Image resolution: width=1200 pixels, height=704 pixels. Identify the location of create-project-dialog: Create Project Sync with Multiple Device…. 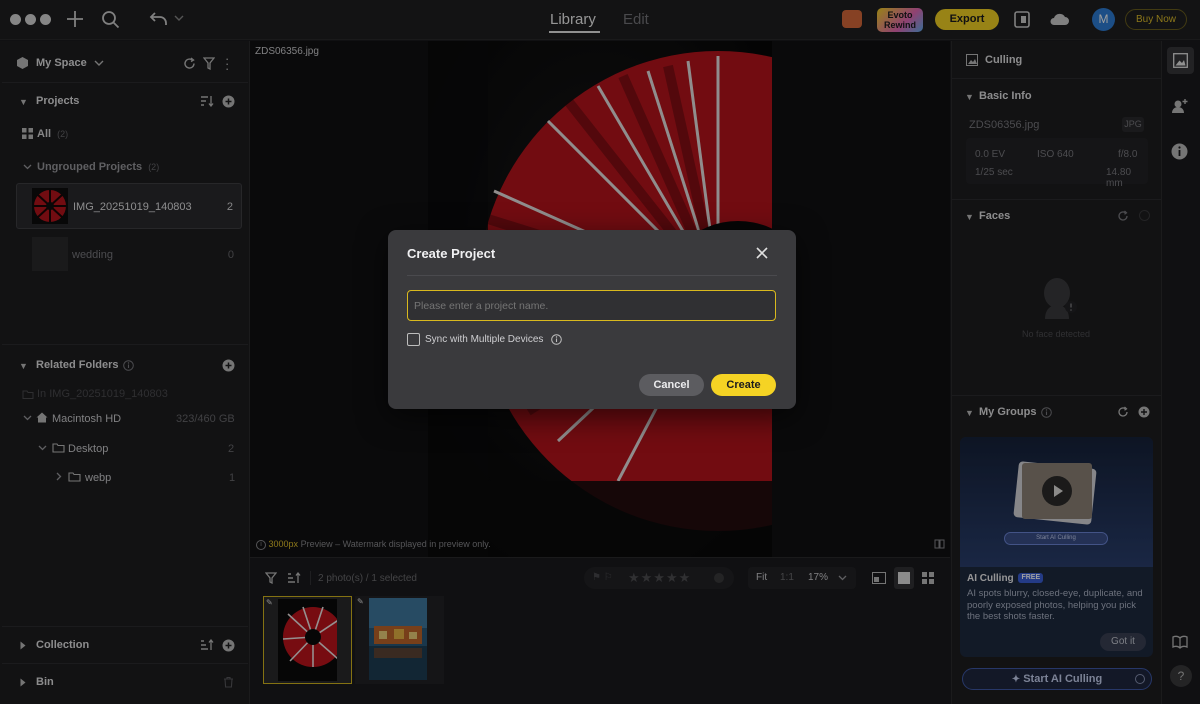
(592, 319).